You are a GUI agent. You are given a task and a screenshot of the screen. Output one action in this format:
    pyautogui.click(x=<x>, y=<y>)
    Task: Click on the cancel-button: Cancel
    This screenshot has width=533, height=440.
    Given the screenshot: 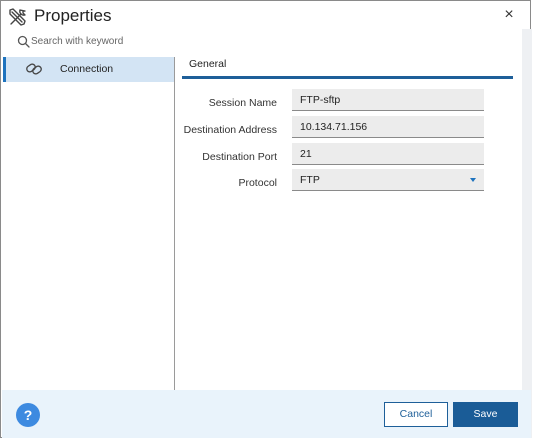 What is the action you would take?
    pyautogui.click(x=416, y=414)
    